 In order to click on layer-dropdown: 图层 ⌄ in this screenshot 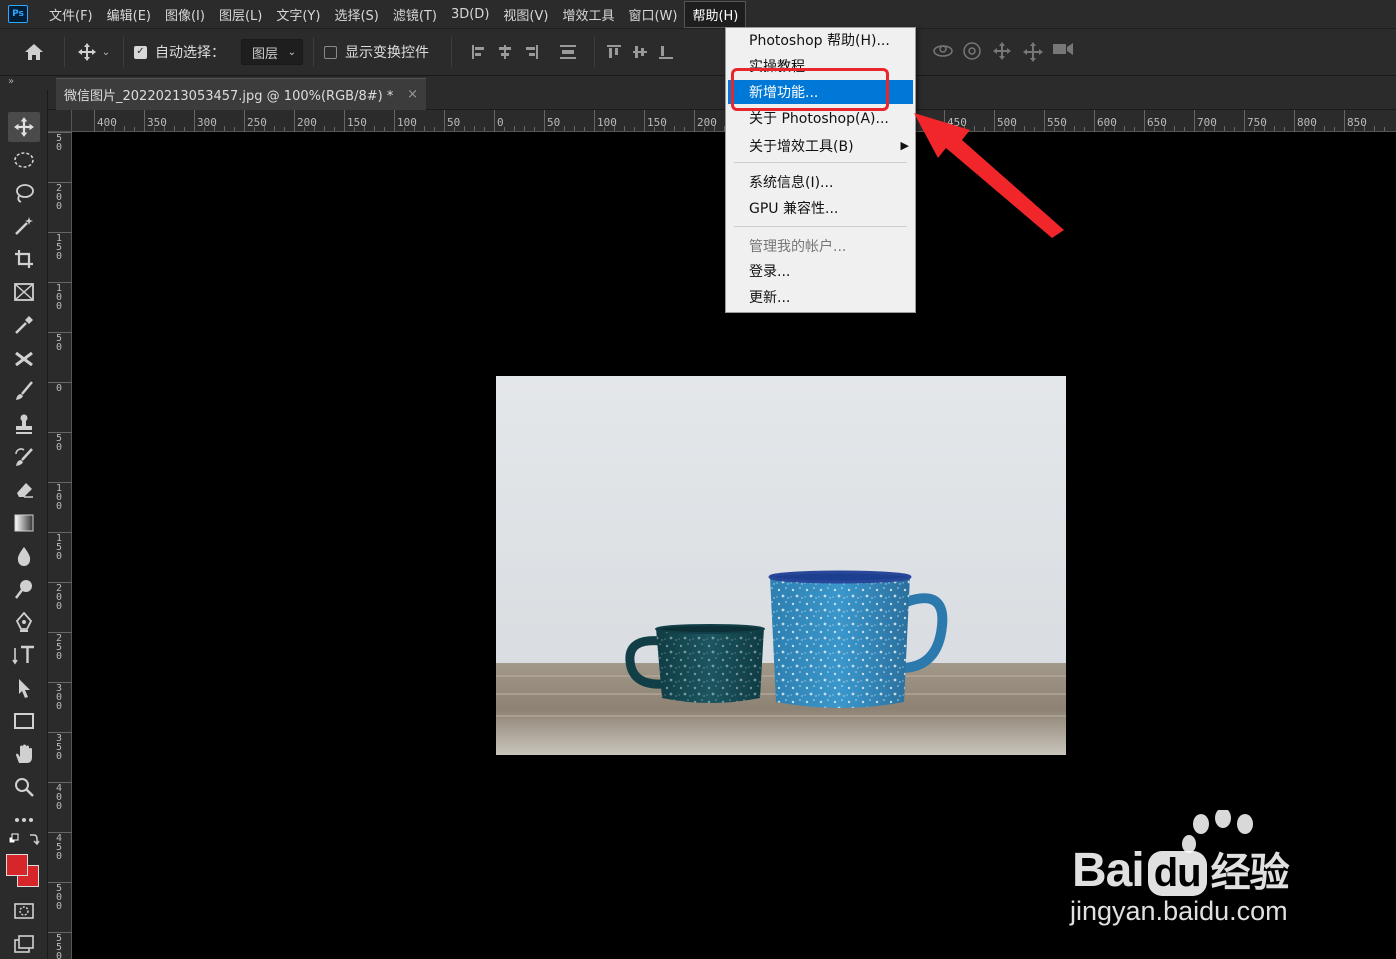, I will do `click(272, 52)`.